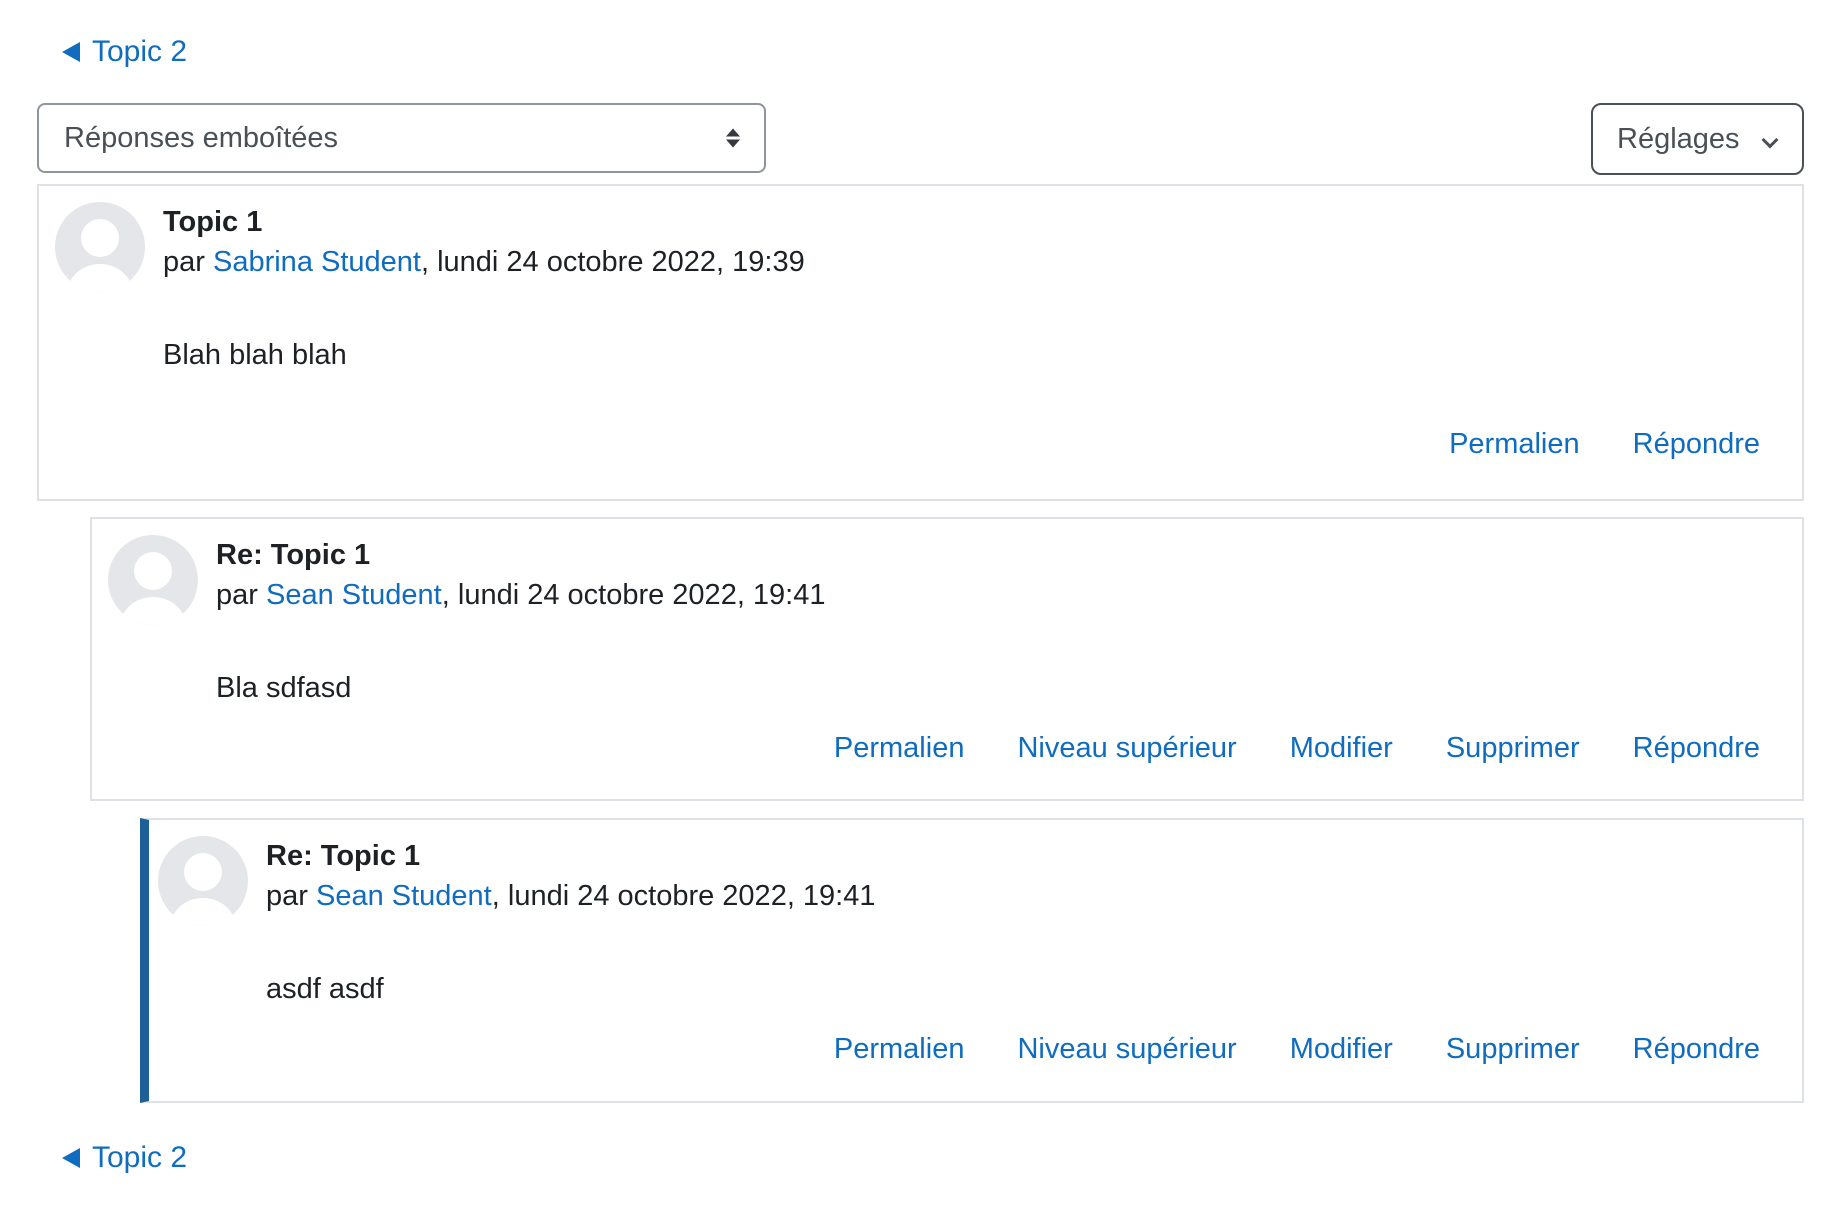 The height and width of the screenshot is (1226, 1844). I want to click on post-actions: Permalien Répondre, so click(1604, 444).